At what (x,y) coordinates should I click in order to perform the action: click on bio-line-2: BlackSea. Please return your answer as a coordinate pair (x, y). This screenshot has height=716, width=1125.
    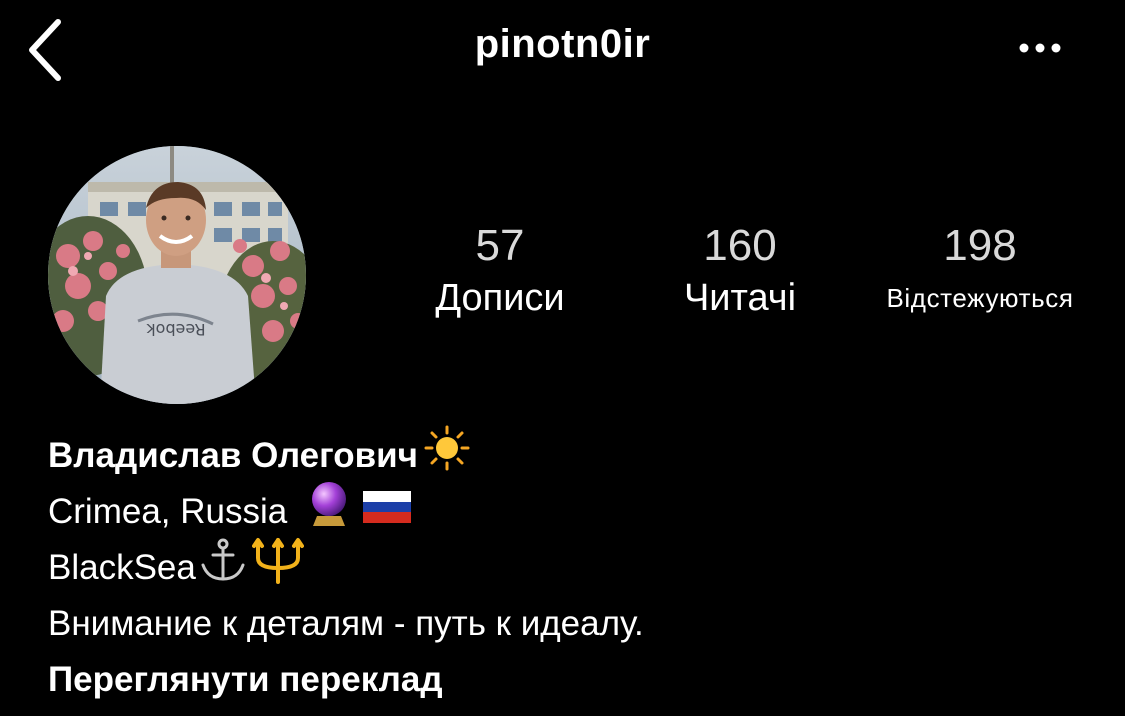
    Looking at the image, I should click on (568, 566).